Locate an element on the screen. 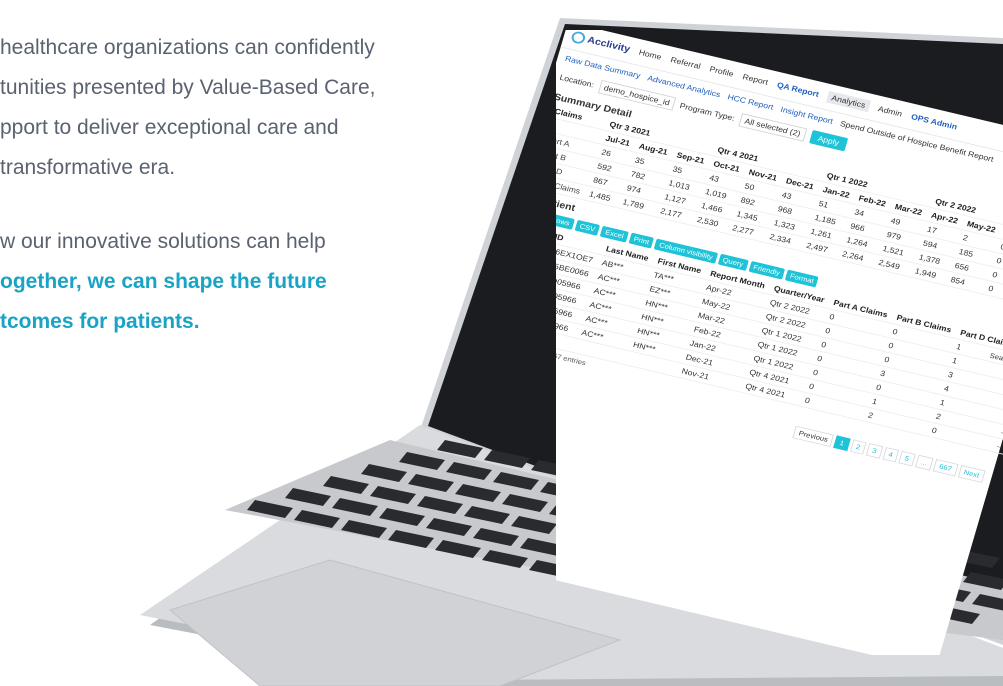 The image size is (1003, 686). pager-page: 3 is located at coordinates (874, 451).